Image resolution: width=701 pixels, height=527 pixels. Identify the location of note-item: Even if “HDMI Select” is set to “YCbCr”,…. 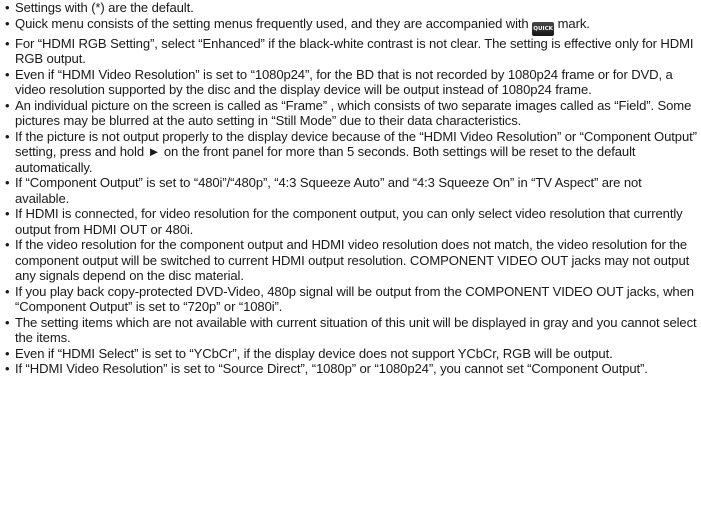
(351, 354).